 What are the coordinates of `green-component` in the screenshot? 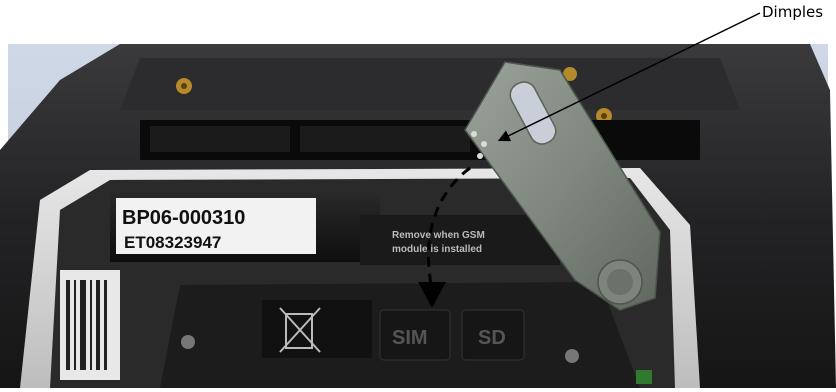 It's located at (644, 377).